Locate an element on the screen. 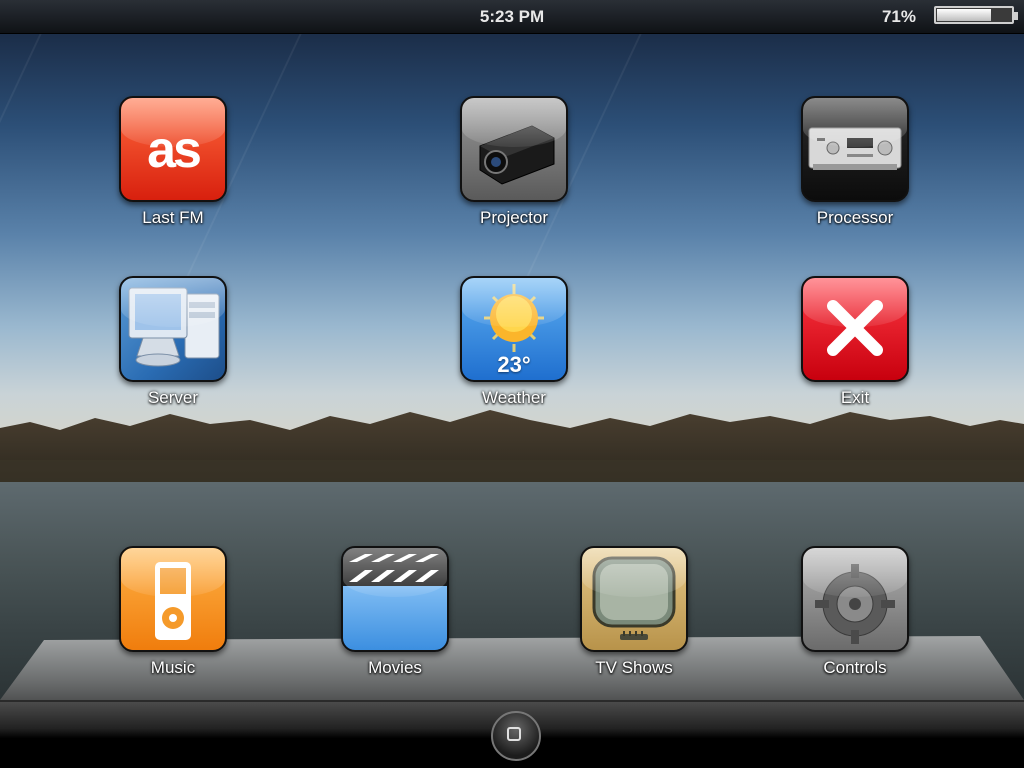 The image size is (1024, 768). projector-icon is located at coordinates (514, 149).